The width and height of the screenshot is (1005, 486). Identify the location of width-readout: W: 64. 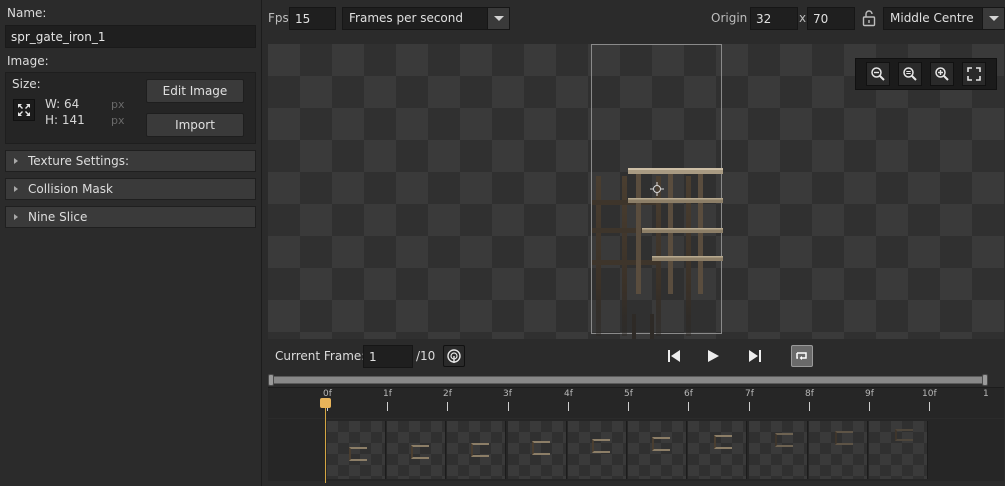
(62, 104).